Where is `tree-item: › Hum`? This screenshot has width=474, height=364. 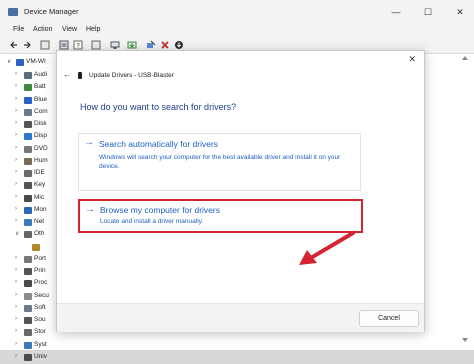 tree-item: › Hum is located at coordinates (30, 161).